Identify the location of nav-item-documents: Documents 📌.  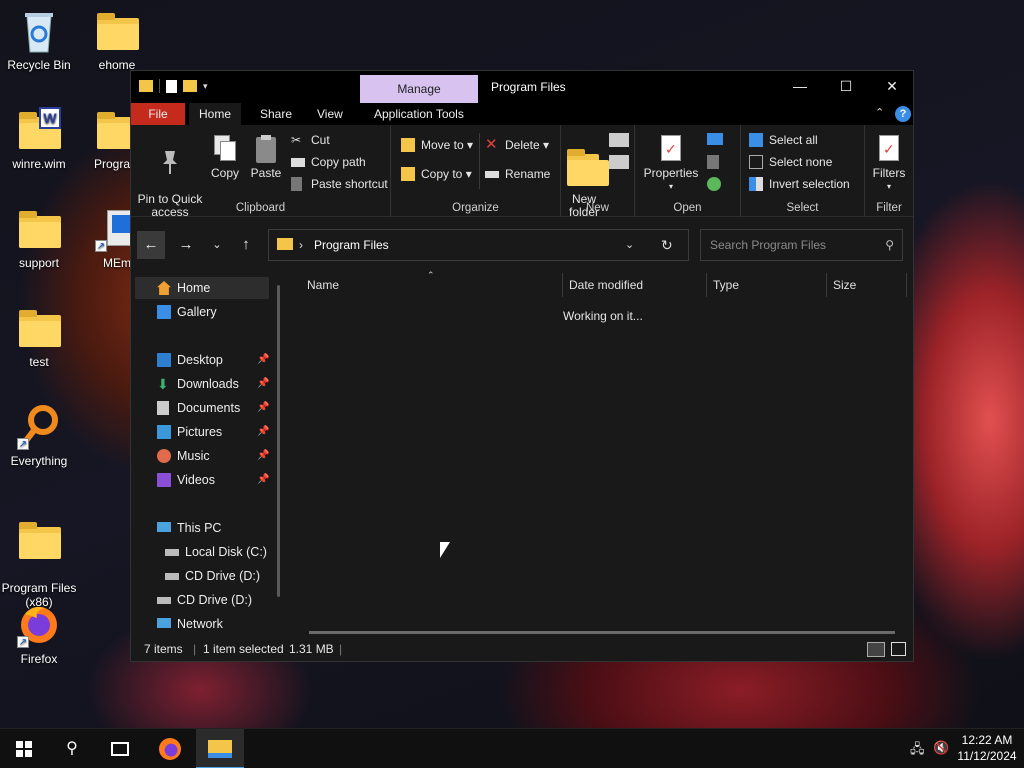
(217, 408).